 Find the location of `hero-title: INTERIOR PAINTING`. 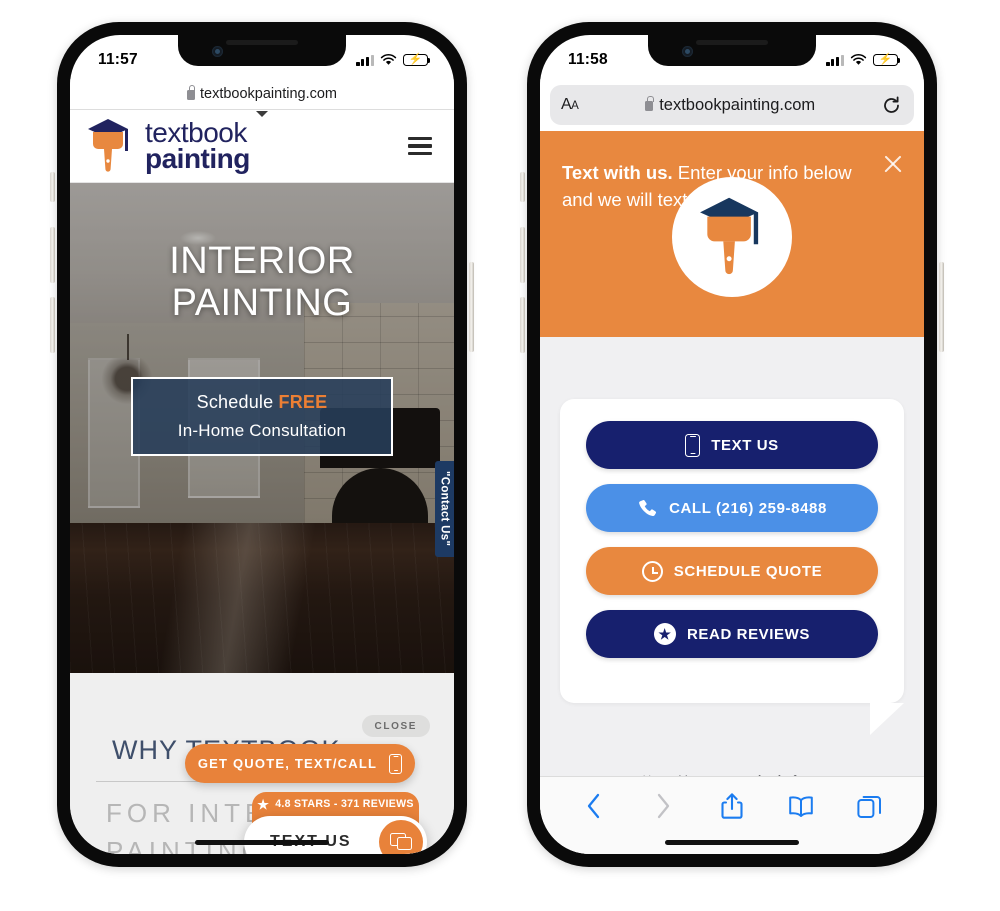

hero-title: INTERIOR PAINTING is located at coordinates (262, 282).